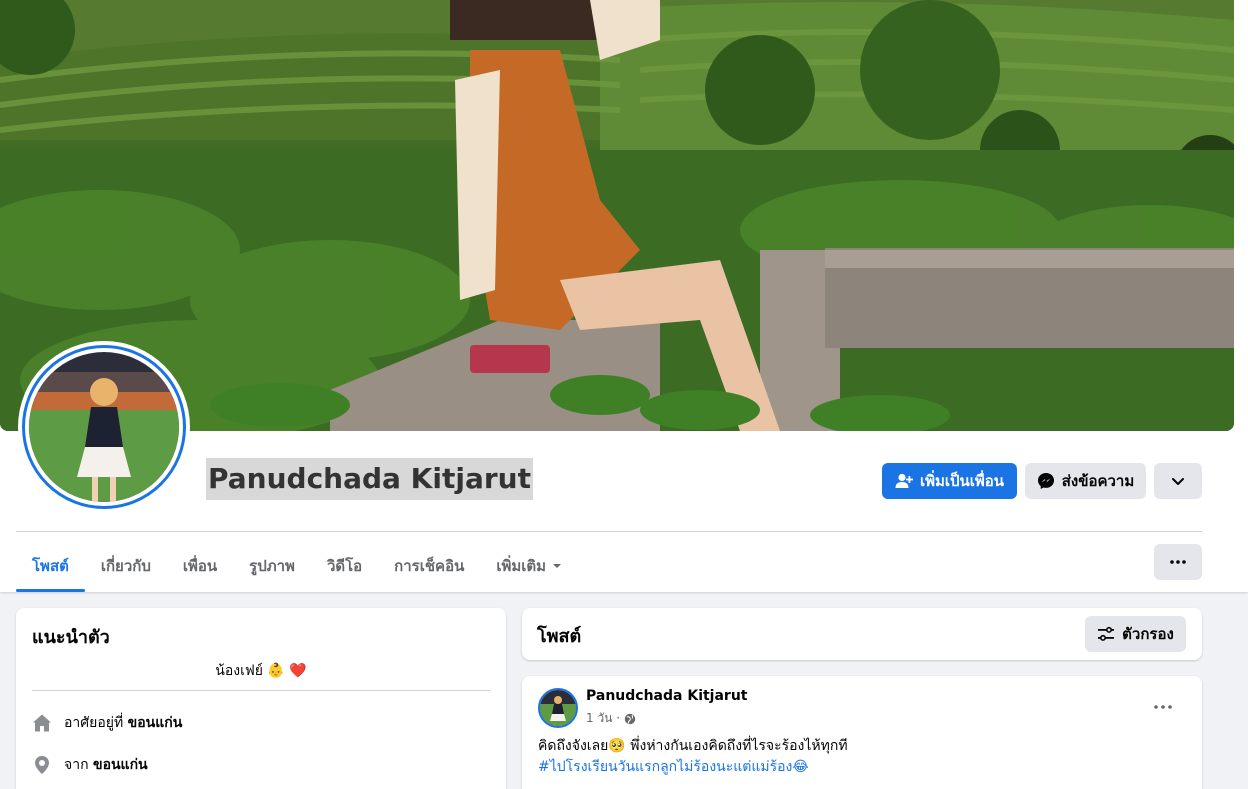  I want to click on tab-label: เกี่ยวกับ, so click(125, 566).